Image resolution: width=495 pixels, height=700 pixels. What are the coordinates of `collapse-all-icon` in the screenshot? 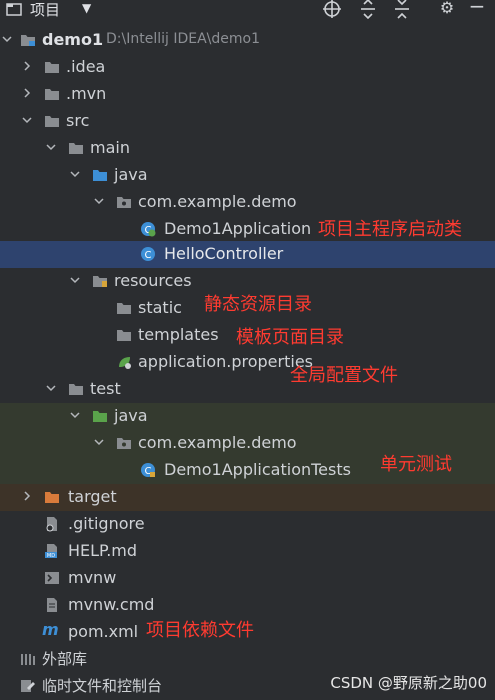 It's located at (402, 9).